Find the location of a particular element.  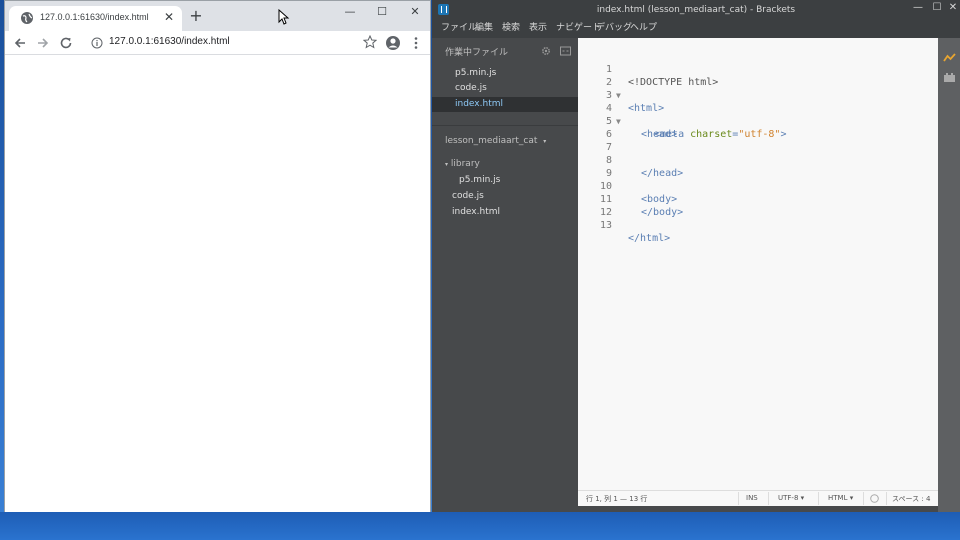

editor-bottom-border is located at coordinates (758, 509).